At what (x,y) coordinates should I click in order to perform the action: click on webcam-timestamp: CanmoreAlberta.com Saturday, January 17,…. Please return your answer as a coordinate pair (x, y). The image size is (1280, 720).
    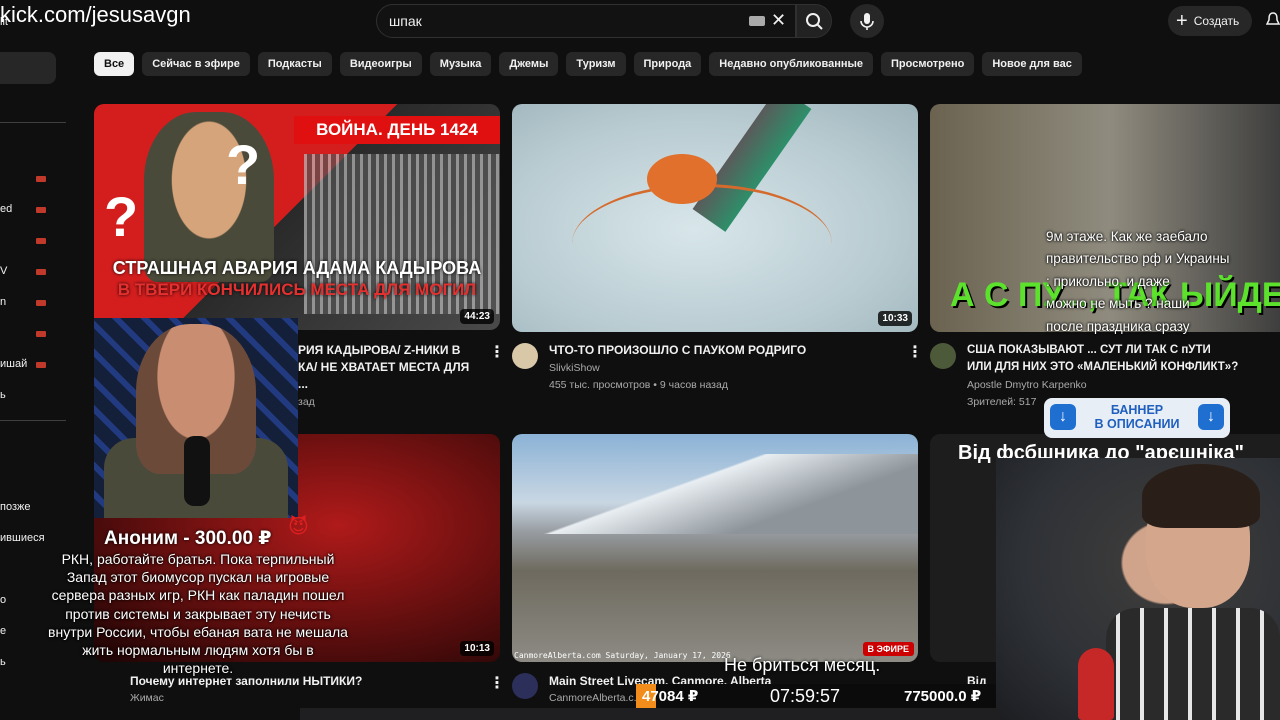
    Looking at the image, I should click on (622, 655).